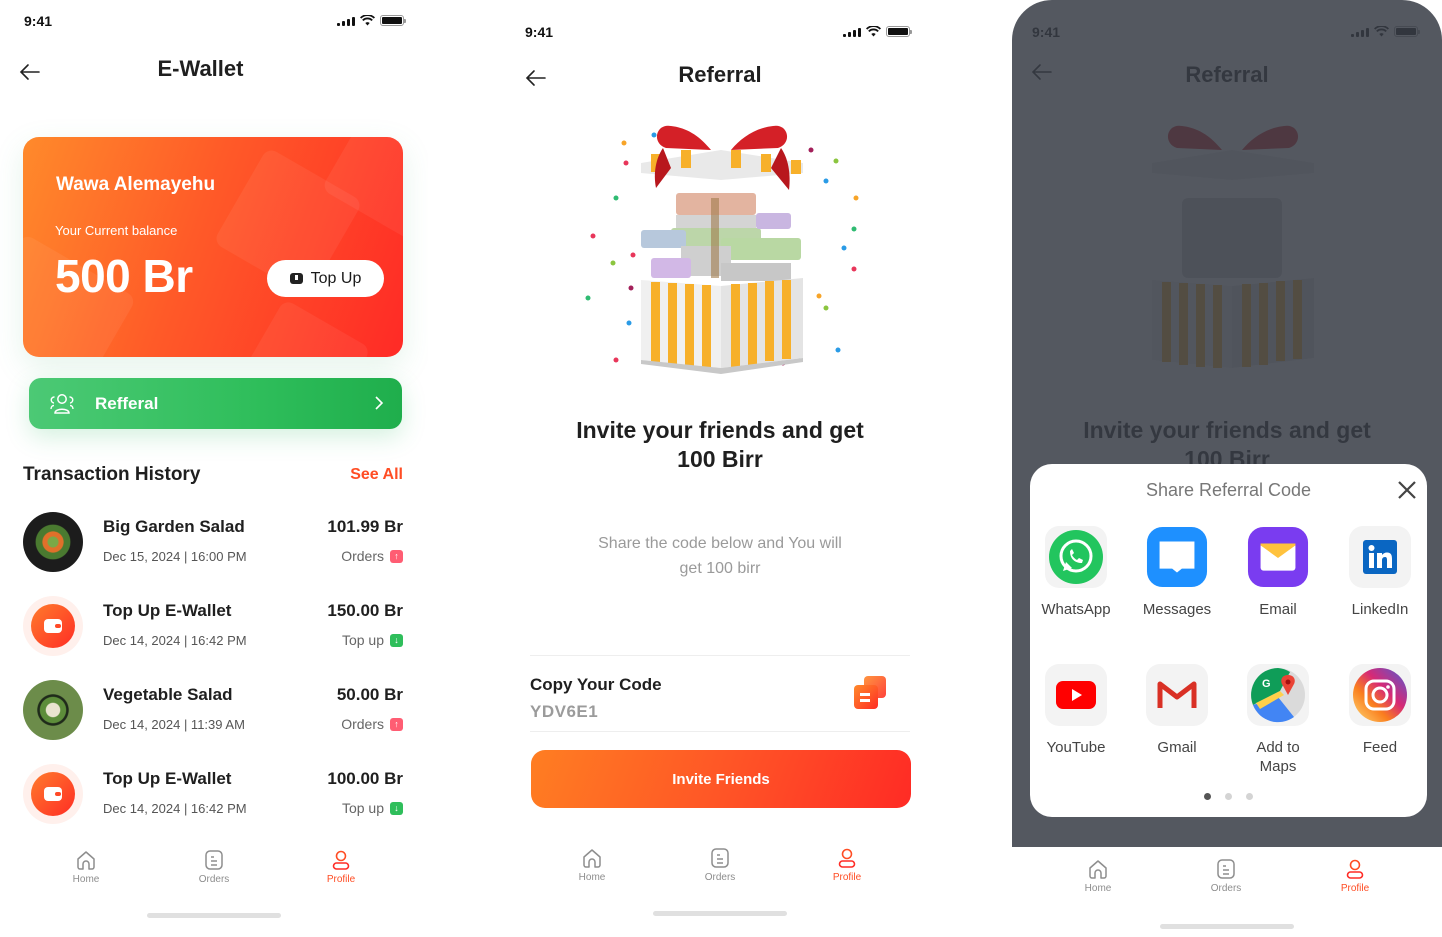 This screenshot has width=1442, height=937. What do you see at coordinates (379, 403) in the screenshot?
I see `chevron-right-icon` at bounding box center [379, 403].